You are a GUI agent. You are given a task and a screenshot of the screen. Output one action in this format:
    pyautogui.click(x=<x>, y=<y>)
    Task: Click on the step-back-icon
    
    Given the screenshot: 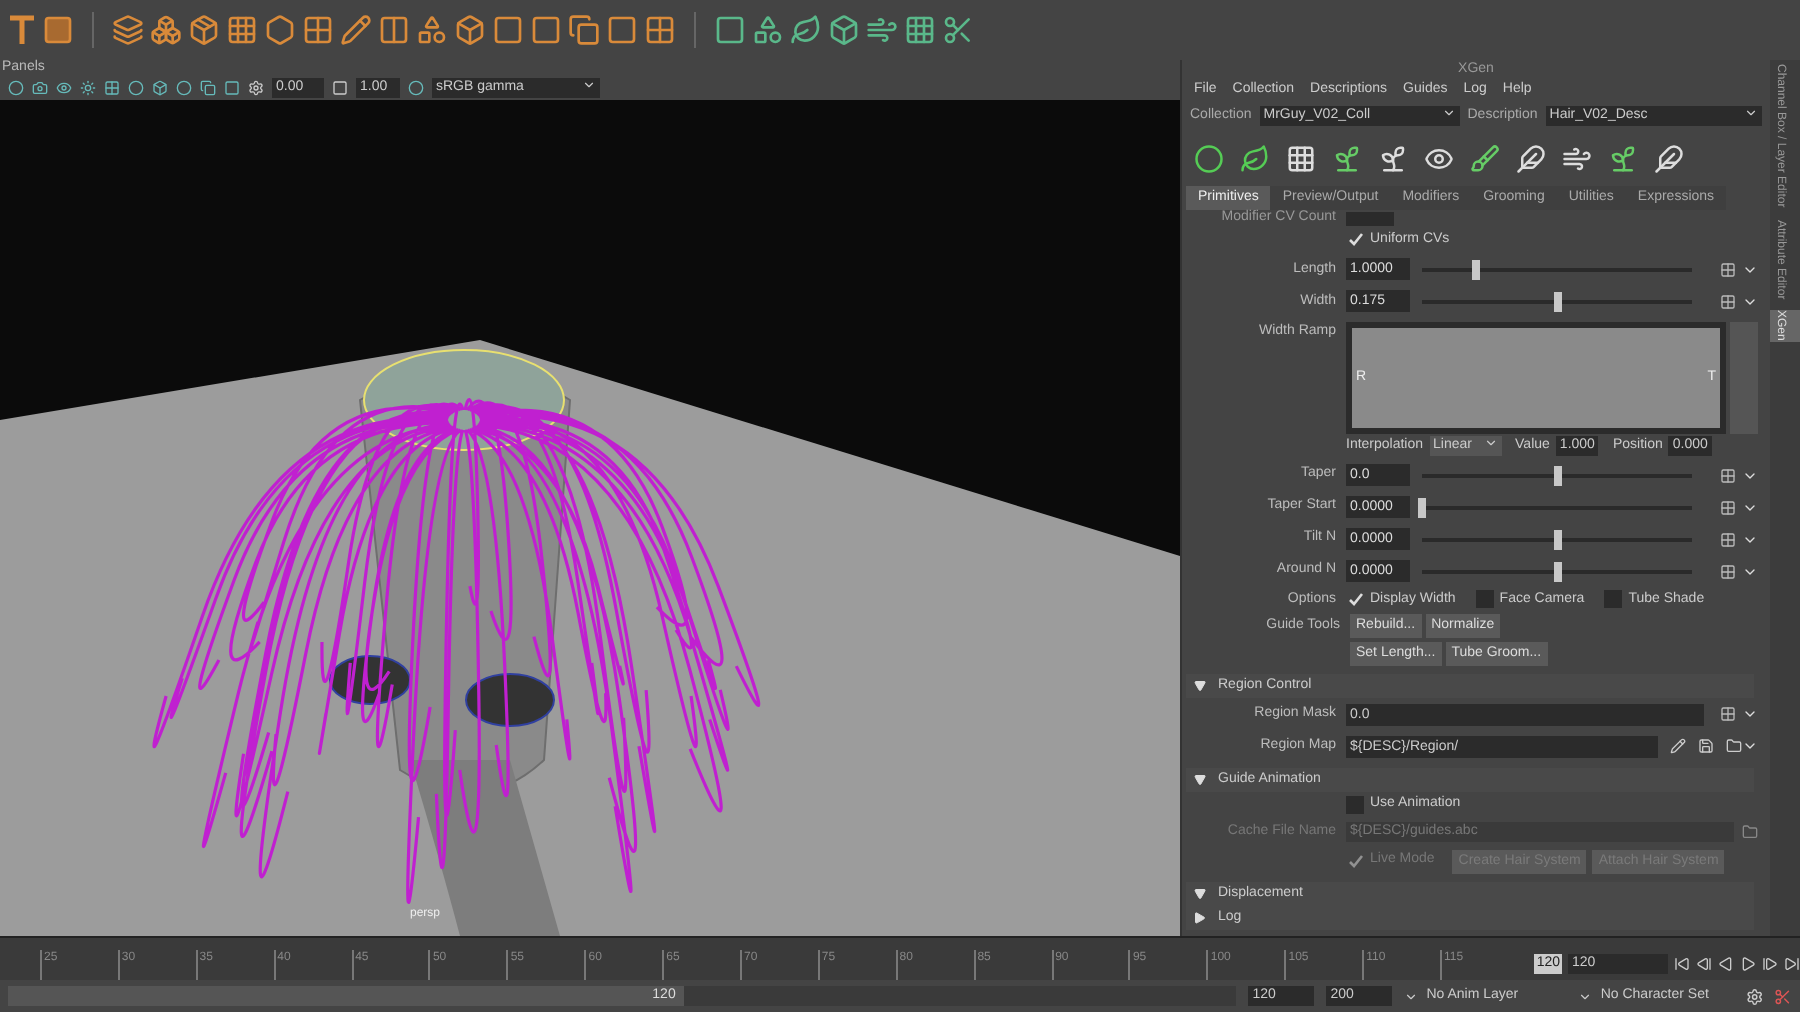 What is the action you would take?
    pyautogui.click(x=1704, y=963)
    